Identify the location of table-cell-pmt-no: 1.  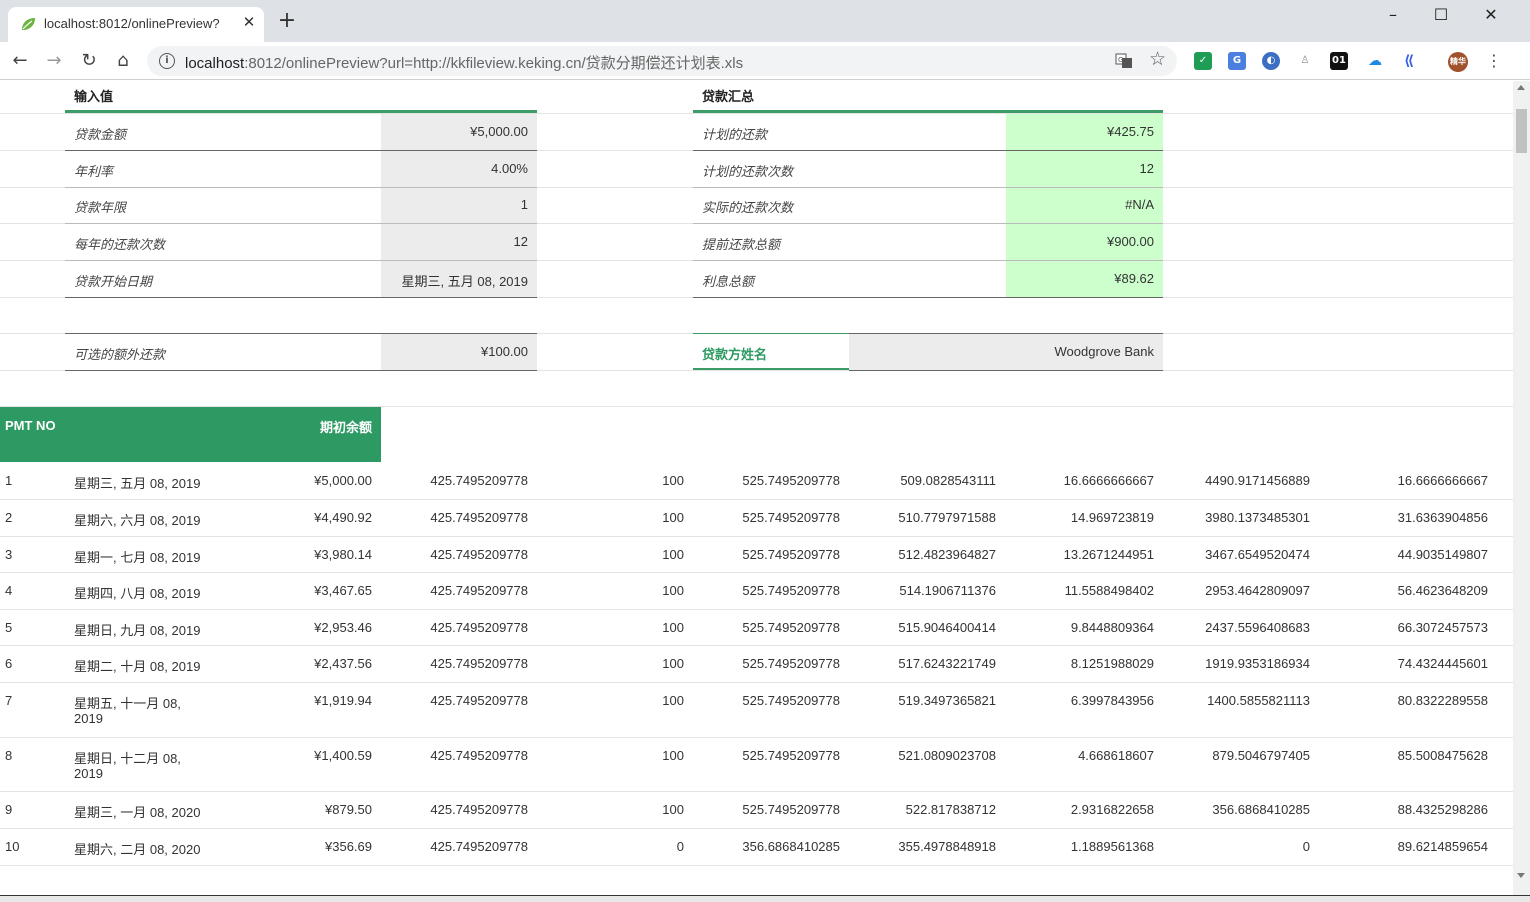
(8, 480).